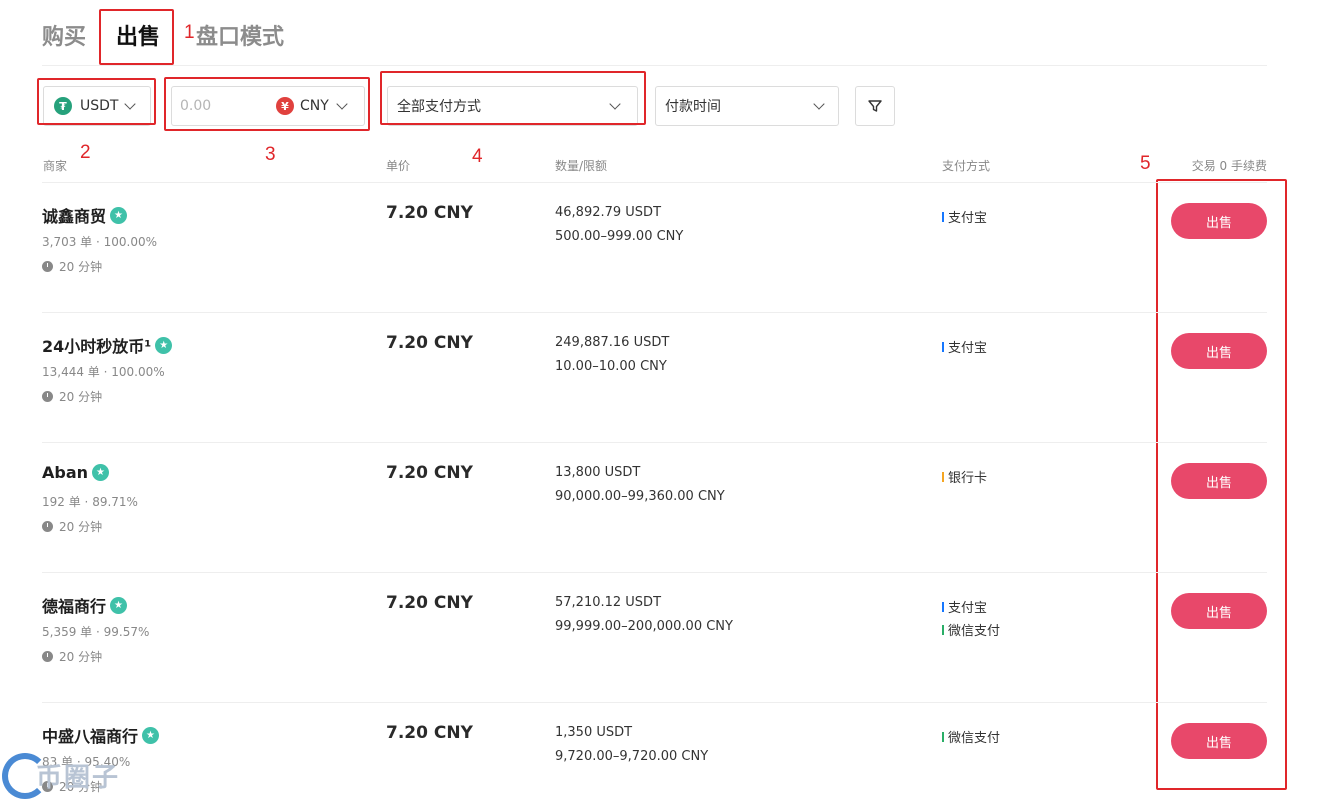 This screenshot has height=805, width=1342. What do you see at coordinates (693, 107) in the screenshot?
I see `pay-time-value: 付款时间` at bounding box center [693, 107].